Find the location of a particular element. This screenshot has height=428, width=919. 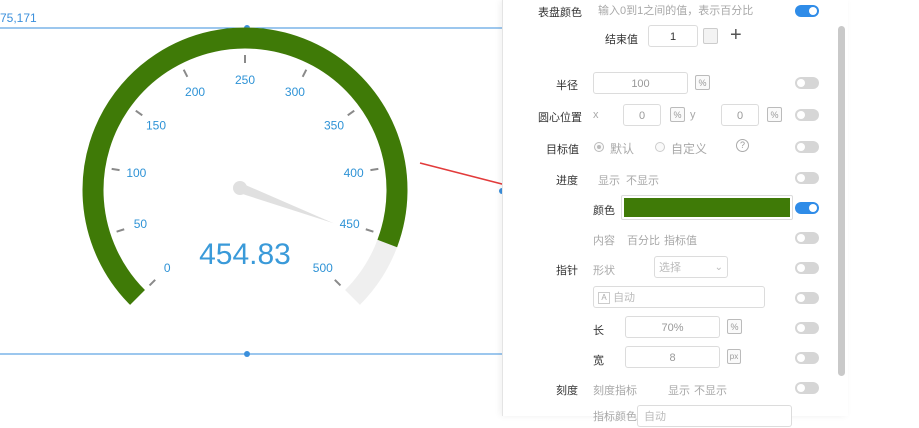

metric-color-value: 自动 is located at coordinates (655, 417).